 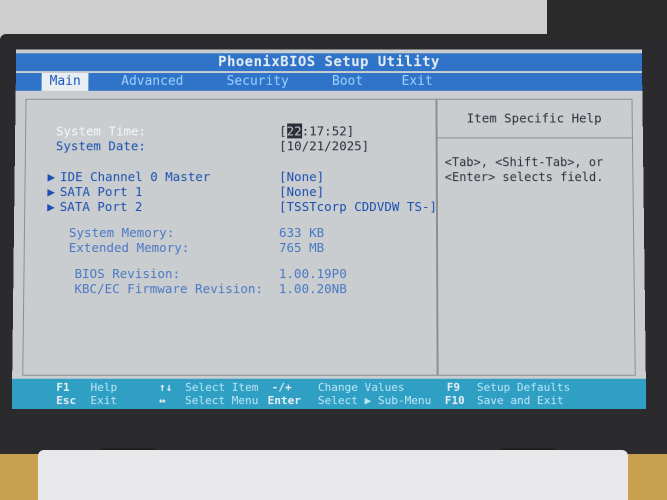 I want to click on system-time-rest: :17:52, so click(x=324, y=131).